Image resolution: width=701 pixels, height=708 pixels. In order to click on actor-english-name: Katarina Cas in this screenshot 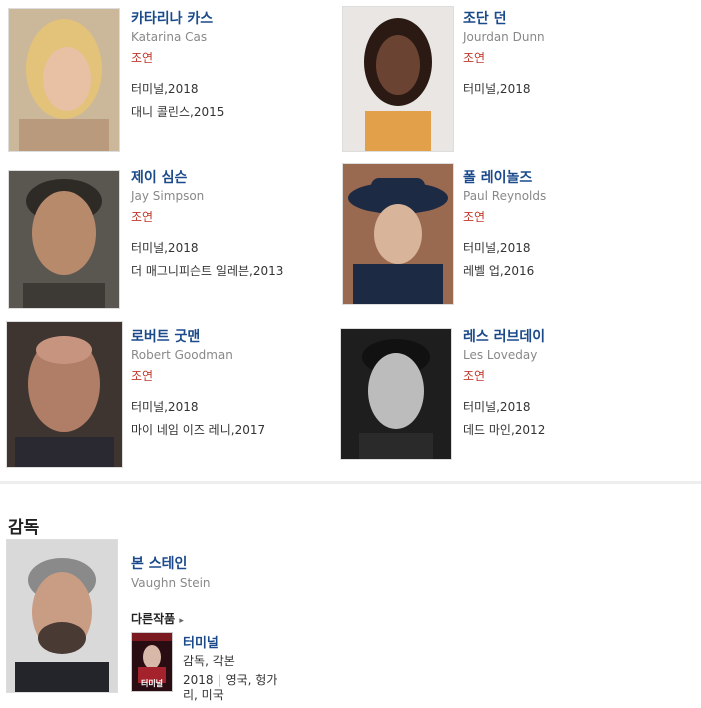, I will do `click(169, 37)`.